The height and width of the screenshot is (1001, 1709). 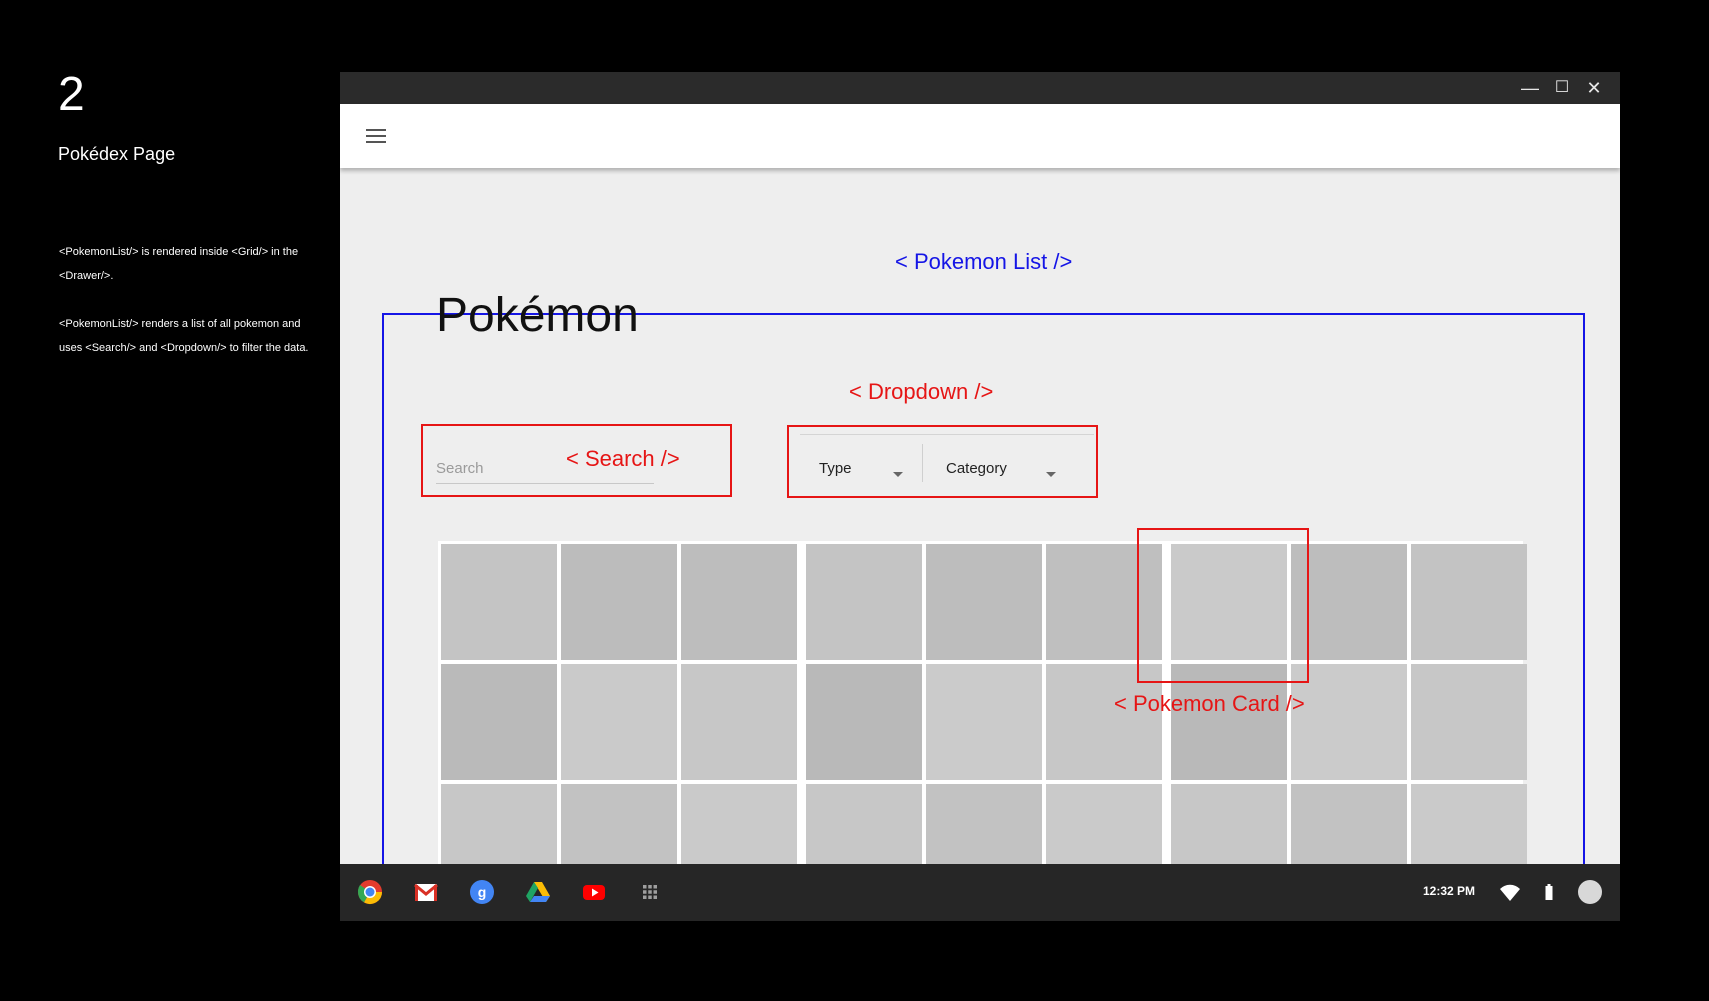 What do you see at coordinates (1590, 892) in the screenshot?
I see `account-avatar` at bounding box center [1590, 892].